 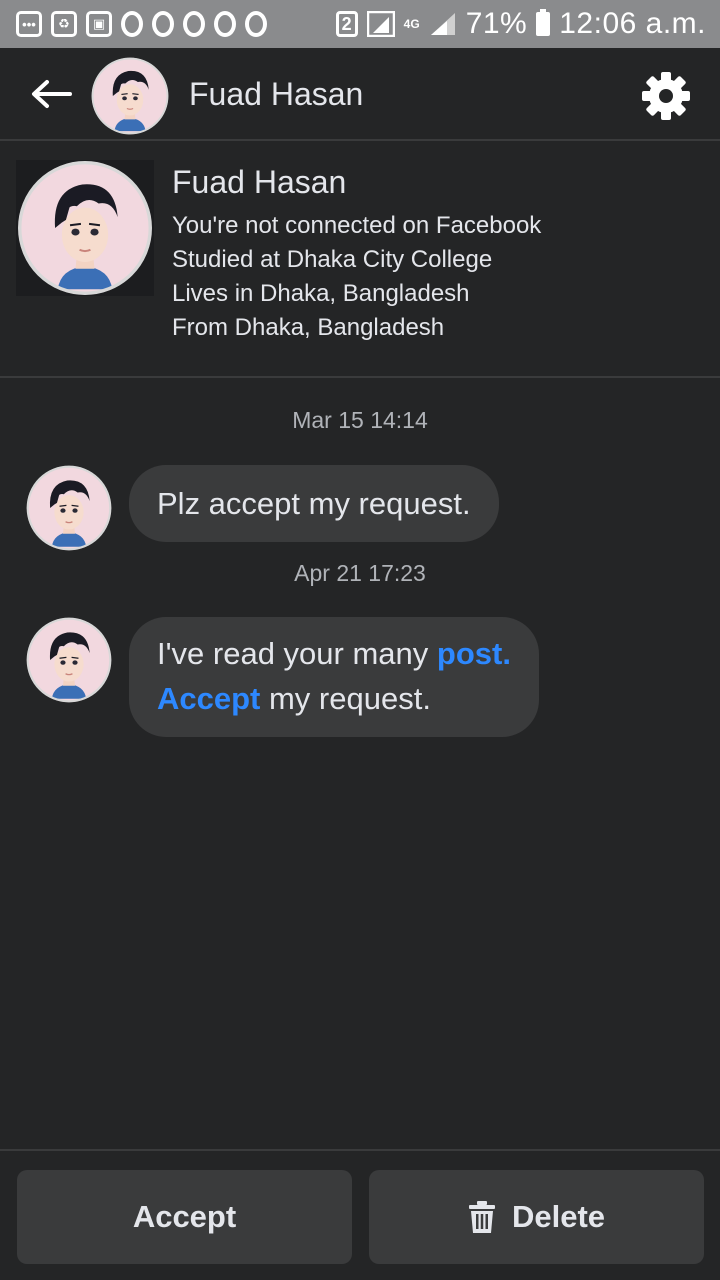 What do you see at coordinates (64, 24) in the screenshot?
I see `recycle-notification-icon: ♻` at bounding box center [64, 24].